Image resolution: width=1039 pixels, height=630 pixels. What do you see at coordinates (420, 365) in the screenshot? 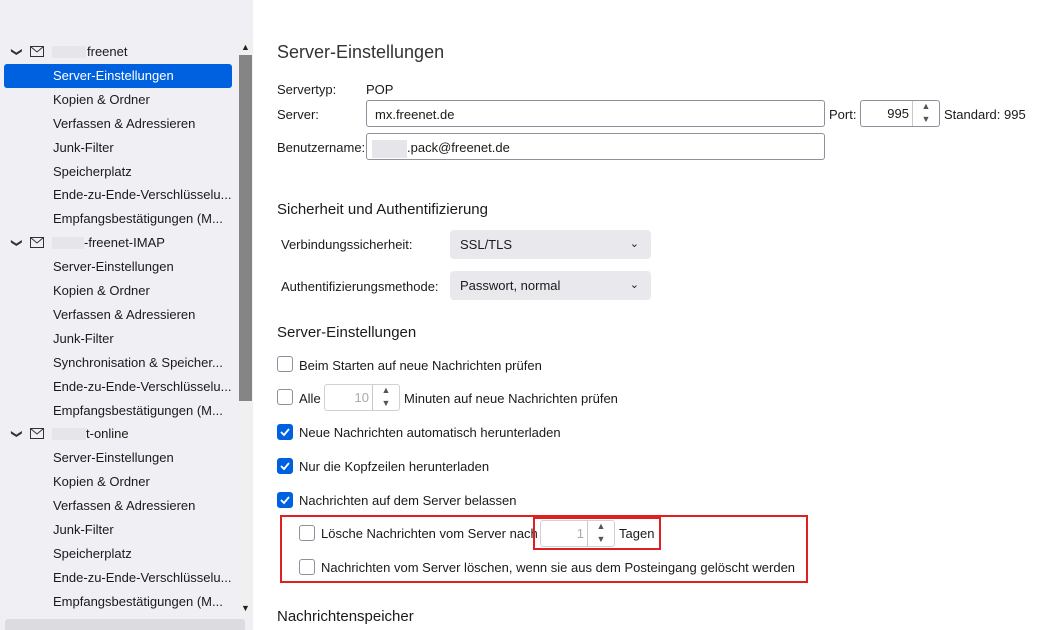
I see `check-on-start-label: Beim Starten auf neue Nachrichten prüfen` at bounding box center [420, 365].